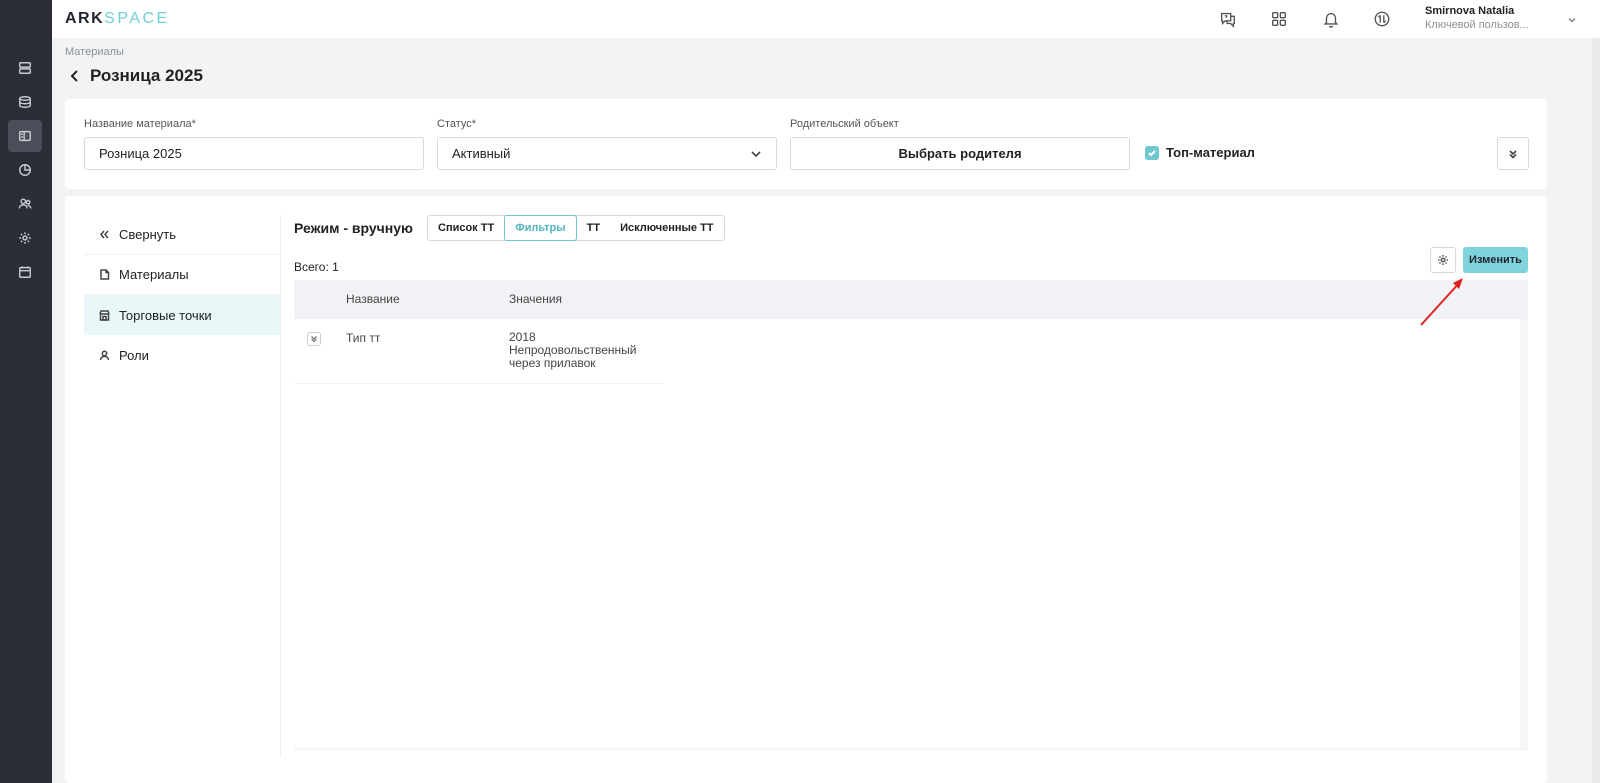 This screenshot has height=783, width=1600. I want to click on material-name-input: Розница 2025, so click(254, 153).